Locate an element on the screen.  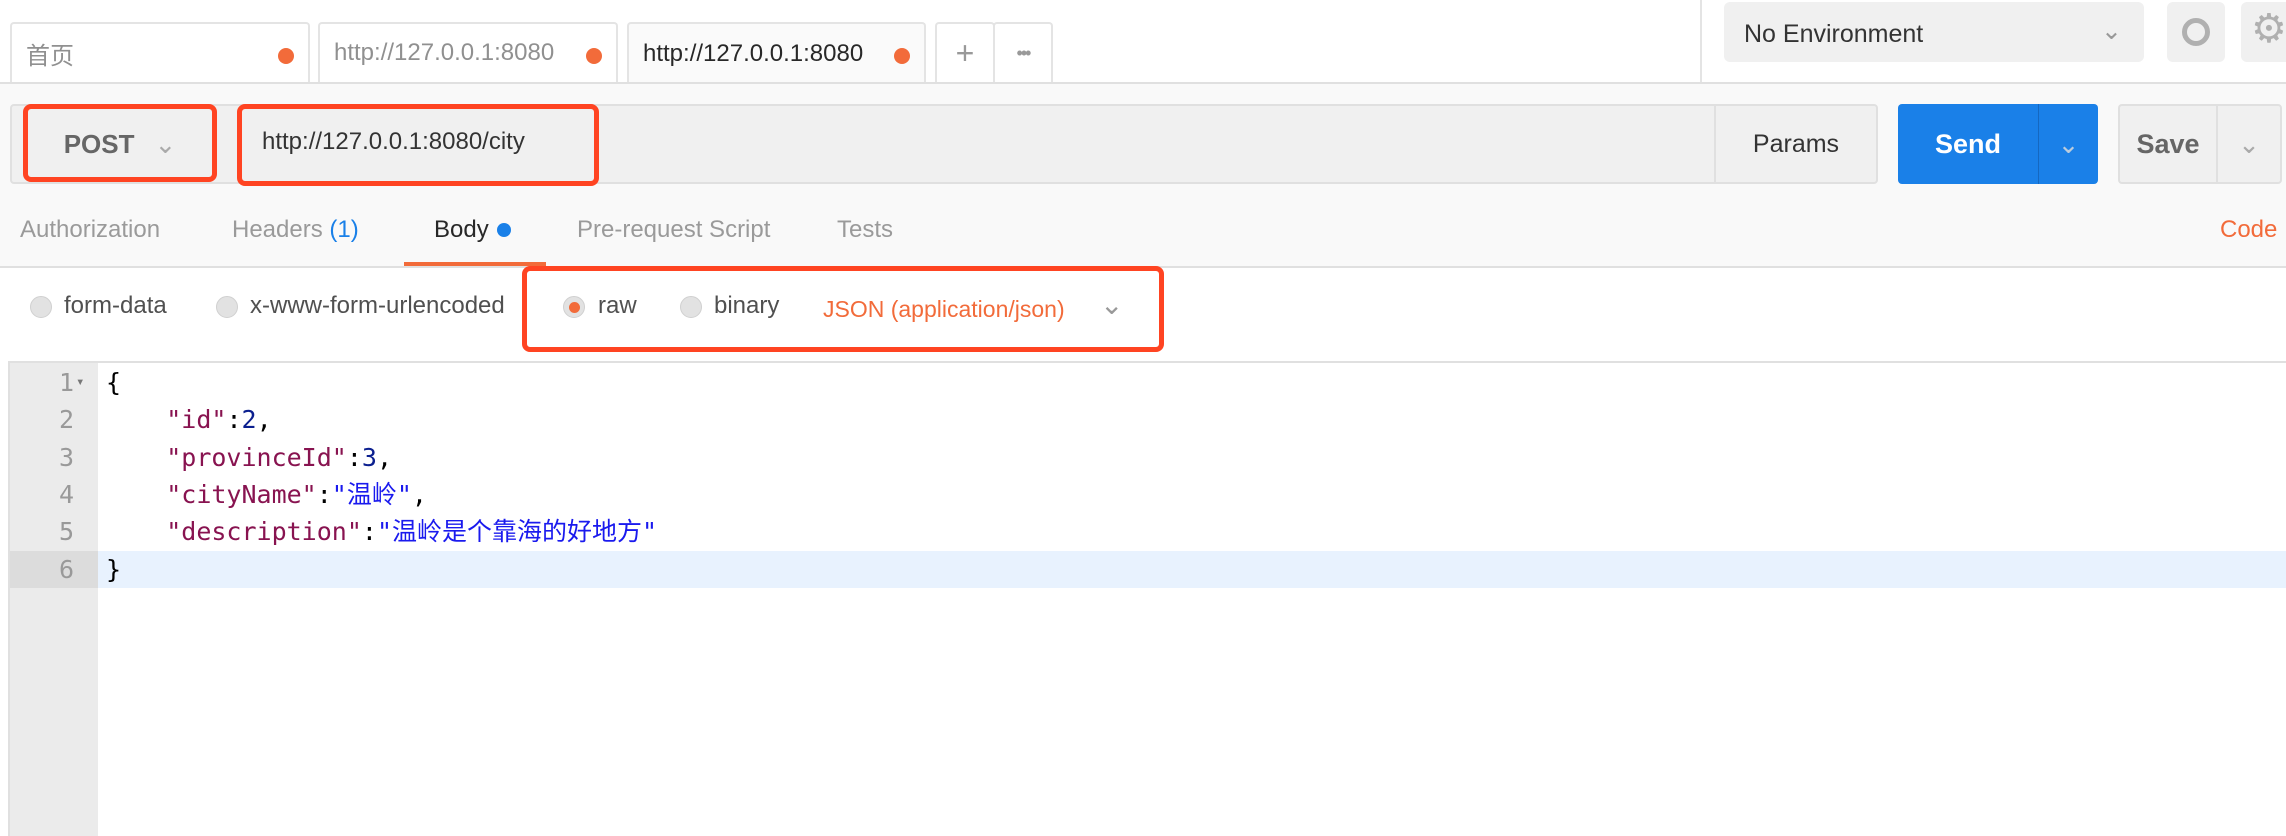
tab-request-1: http://127.0.0.1:8080 is located at coordinates (468, 52).